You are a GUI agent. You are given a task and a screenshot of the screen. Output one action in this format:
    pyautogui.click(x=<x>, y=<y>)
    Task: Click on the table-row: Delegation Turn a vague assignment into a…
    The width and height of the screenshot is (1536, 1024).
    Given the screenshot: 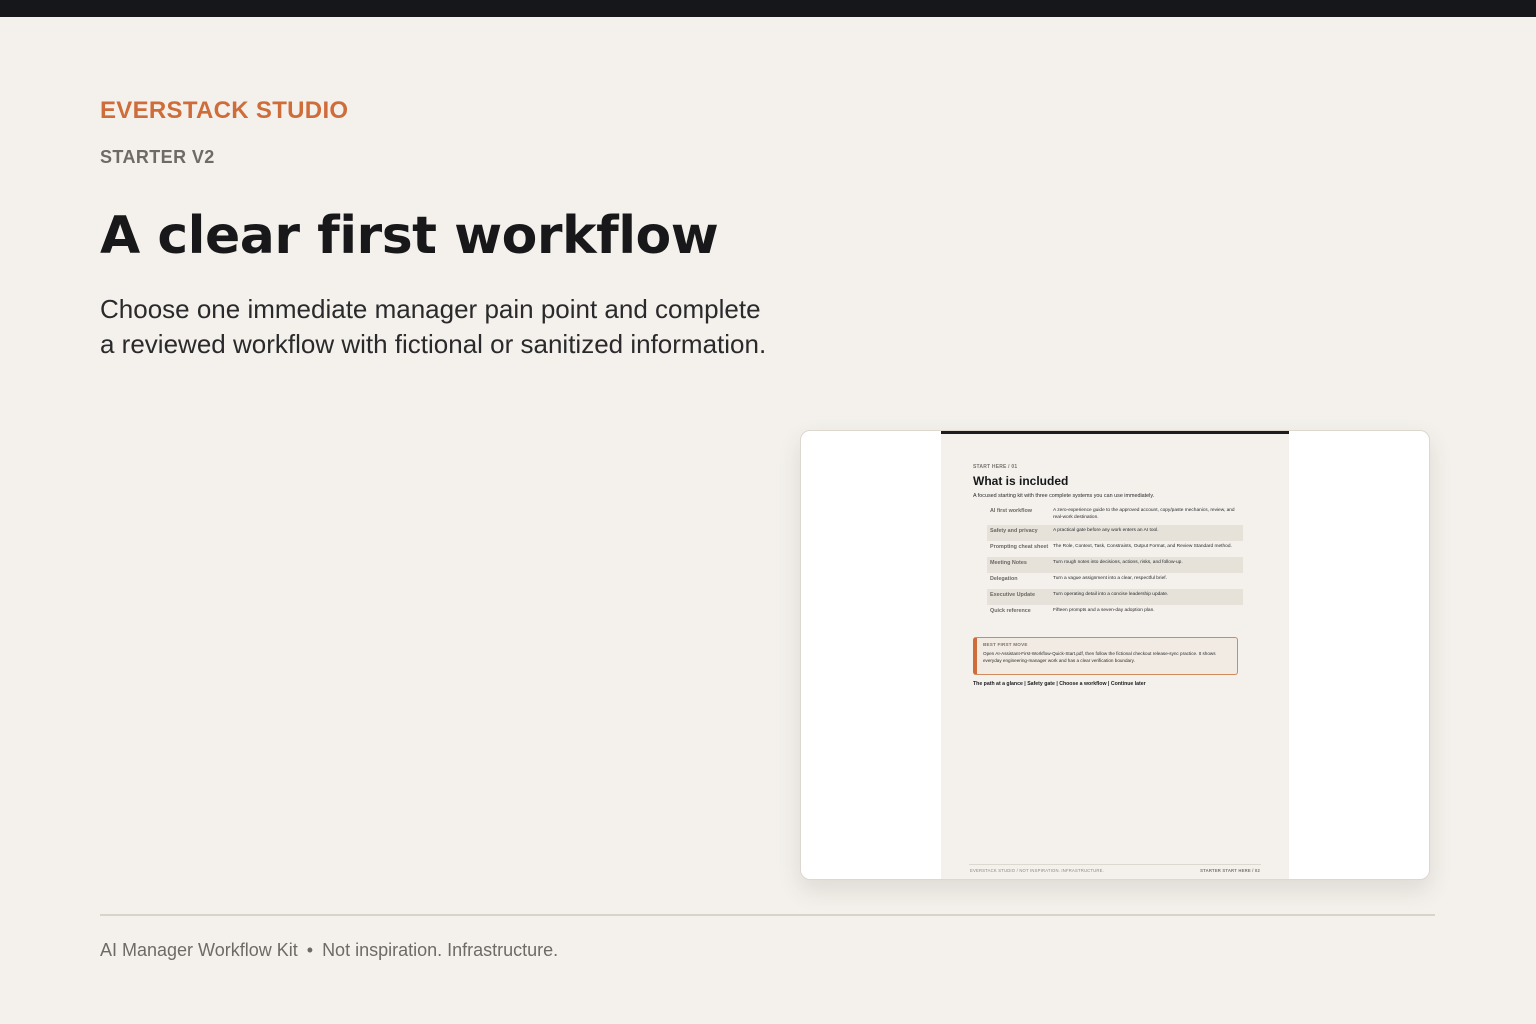 What is the action you would take?
    pyautogui.click(x=1115, y=581)
    